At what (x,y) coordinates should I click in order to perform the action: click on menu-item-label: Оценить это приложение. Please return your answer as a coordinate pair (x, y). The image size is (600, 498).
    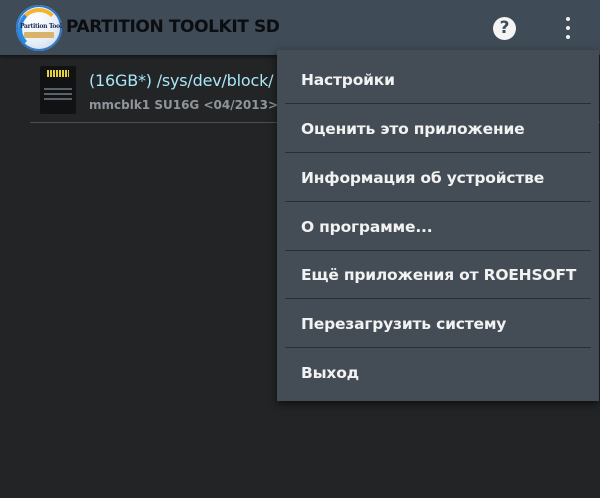
    Looking at the image, I should click on (413, 129).